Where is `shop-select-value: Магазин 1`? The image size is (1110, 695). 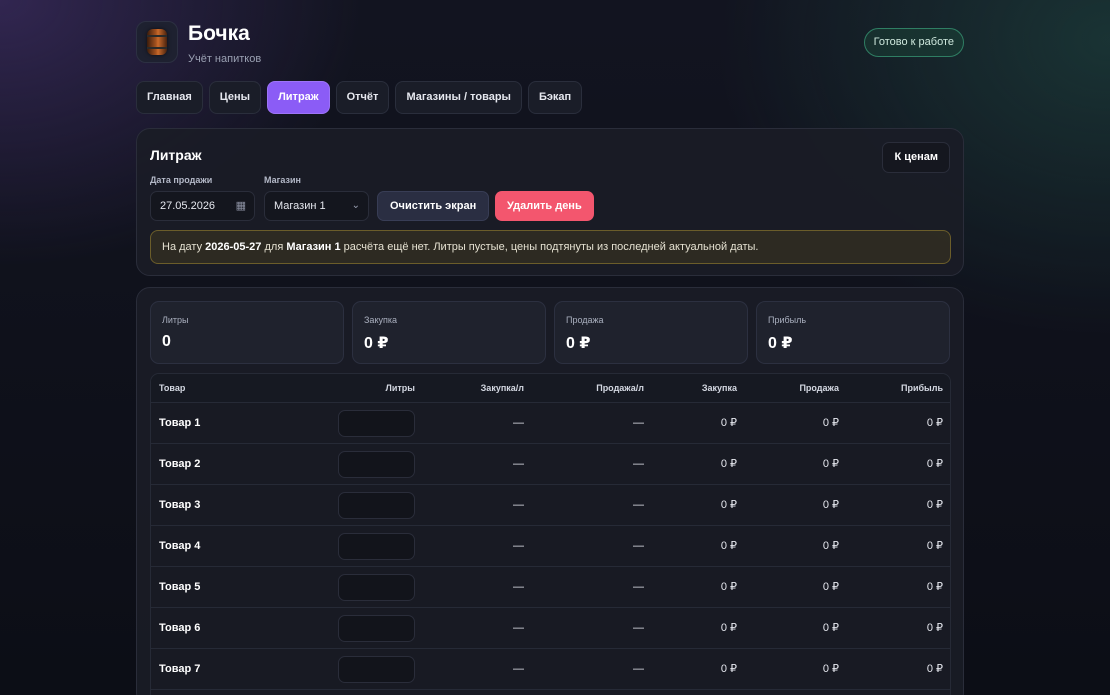 shop-select-value: Магазин 1 is located at coordinates (300, 206).